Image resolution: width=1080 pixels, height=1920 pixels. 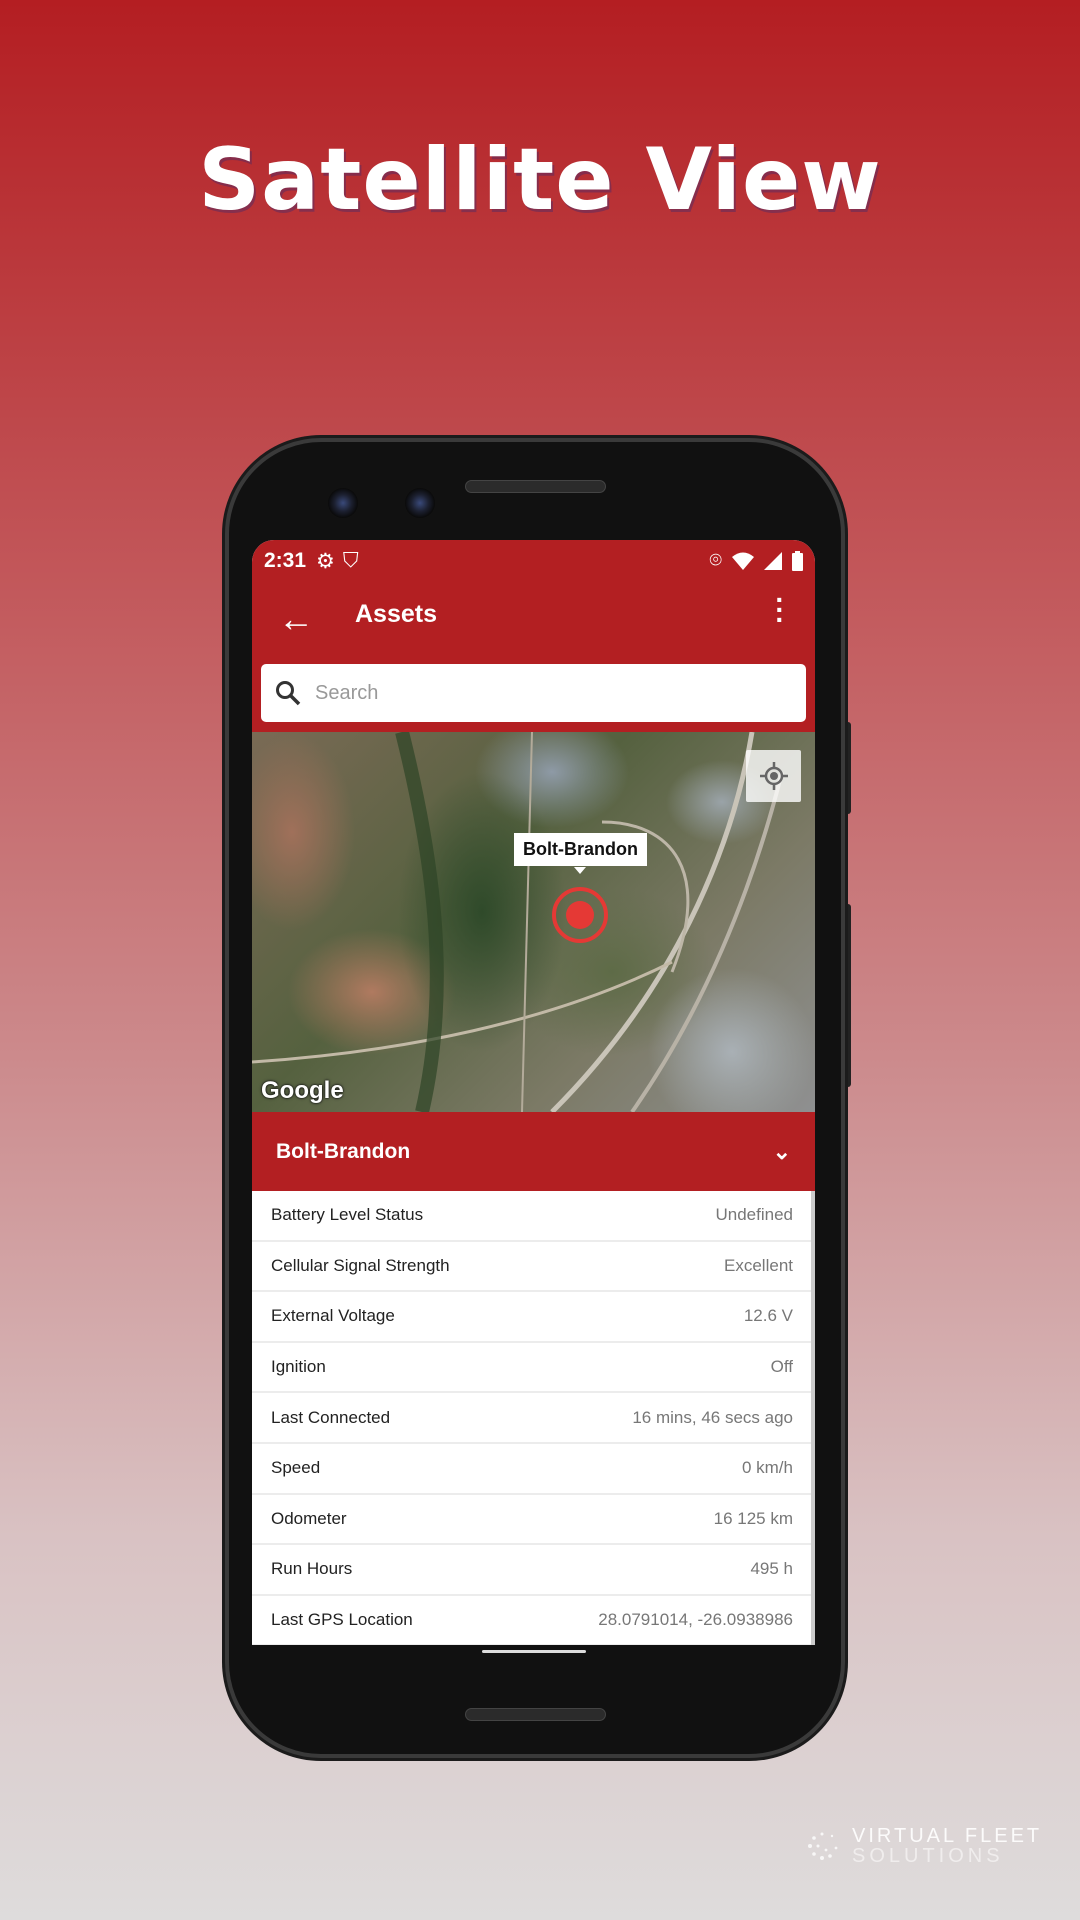 I want to click on headline: Satellite View, so click(x=540, y=180).